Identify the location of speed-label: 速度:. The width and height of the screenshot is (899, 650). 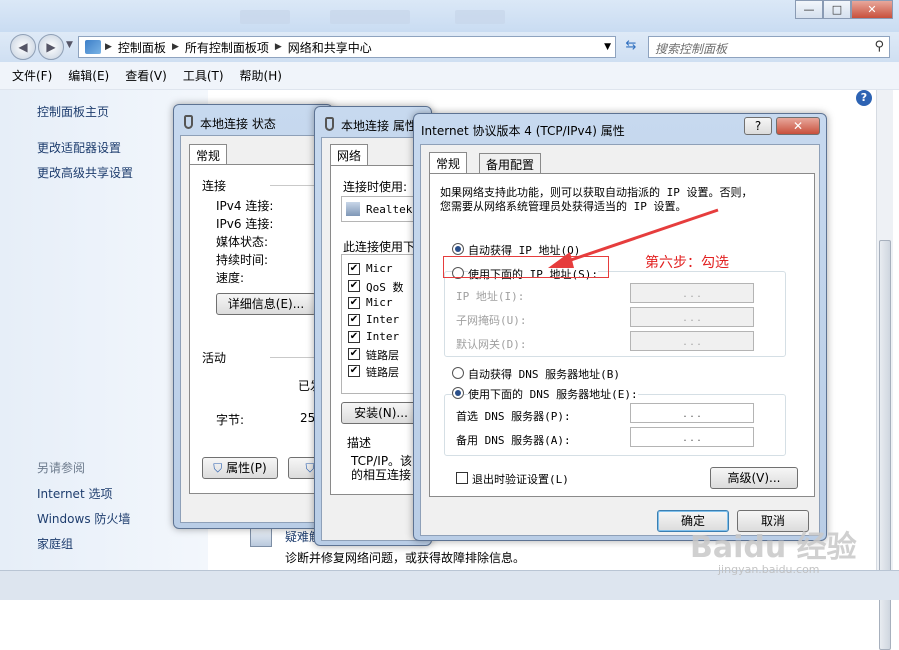
(230, 278).